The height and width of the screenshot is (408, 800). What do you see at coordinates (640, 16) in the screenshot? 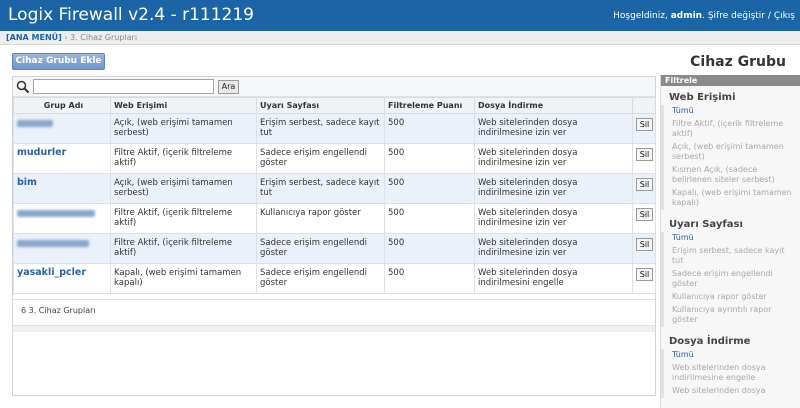
I see `greeting-text: Hoşgeldiniz,` at bounding box center [640, 16].